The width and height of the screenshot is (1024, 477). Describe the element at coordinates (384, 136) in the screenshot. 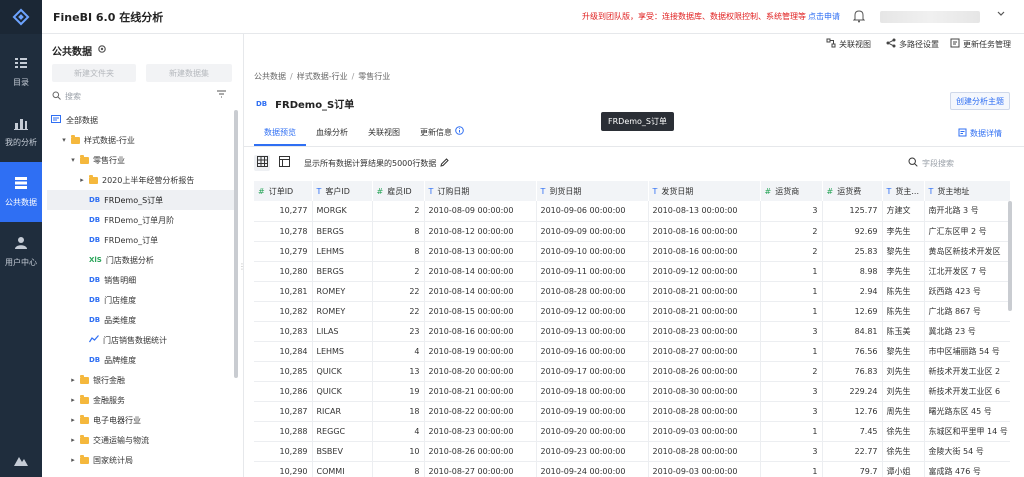

I see `tab-relation-view: 关联视图` at that location.